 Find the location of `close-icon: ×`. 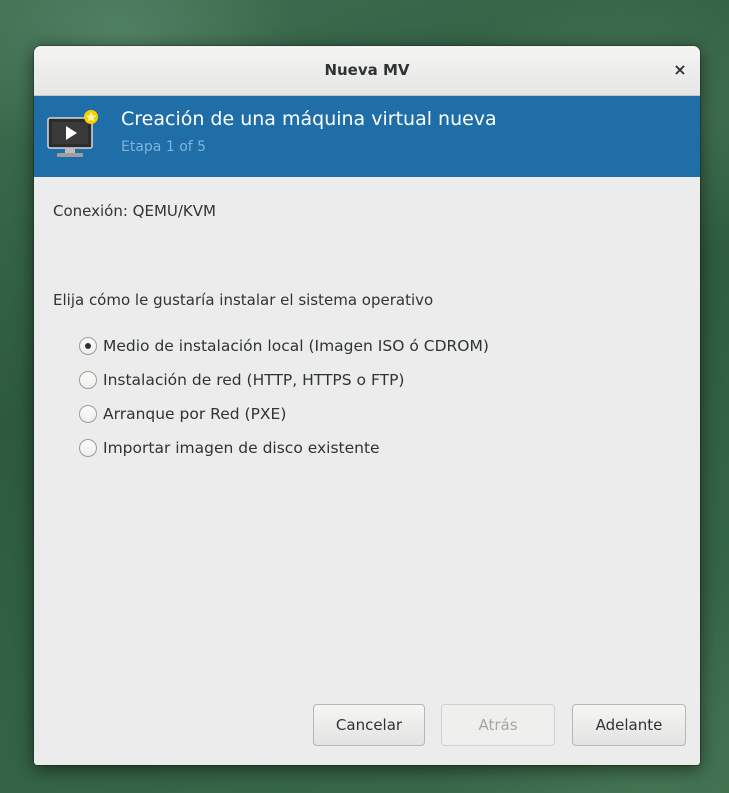

close-icon: × is located at coordinates (680, 70).